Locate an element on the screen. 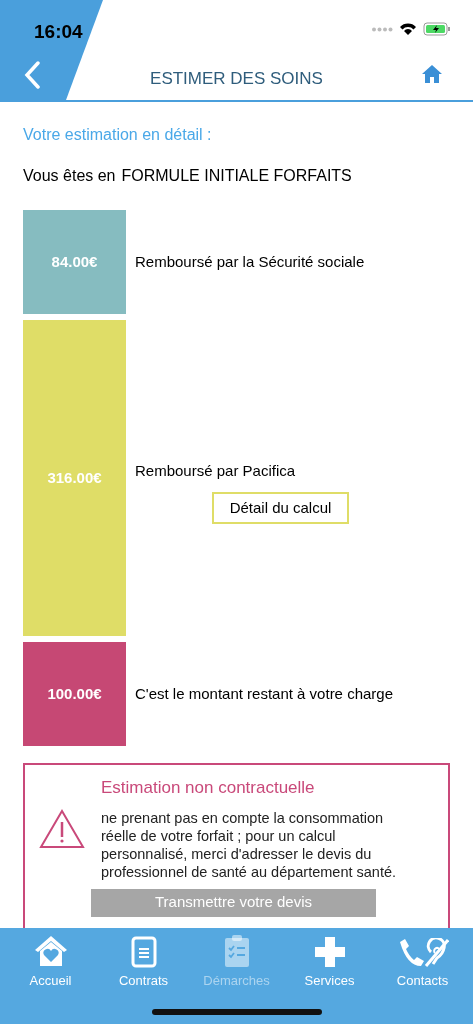 The height and width of the screenshot is (1024, 473). clipboard-icon is located at coordinates (236, 951).